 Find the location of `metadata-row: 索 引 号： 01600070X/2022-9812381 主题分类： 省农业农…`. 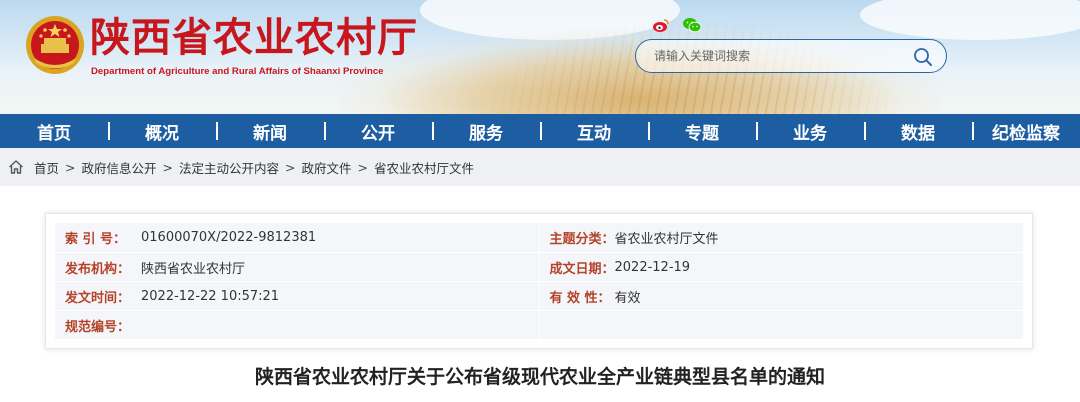

metadata-row: 索 引 号： 01600070X/2022-9812381 主题分类： 省农业农… is located at coordinates (539, 237).